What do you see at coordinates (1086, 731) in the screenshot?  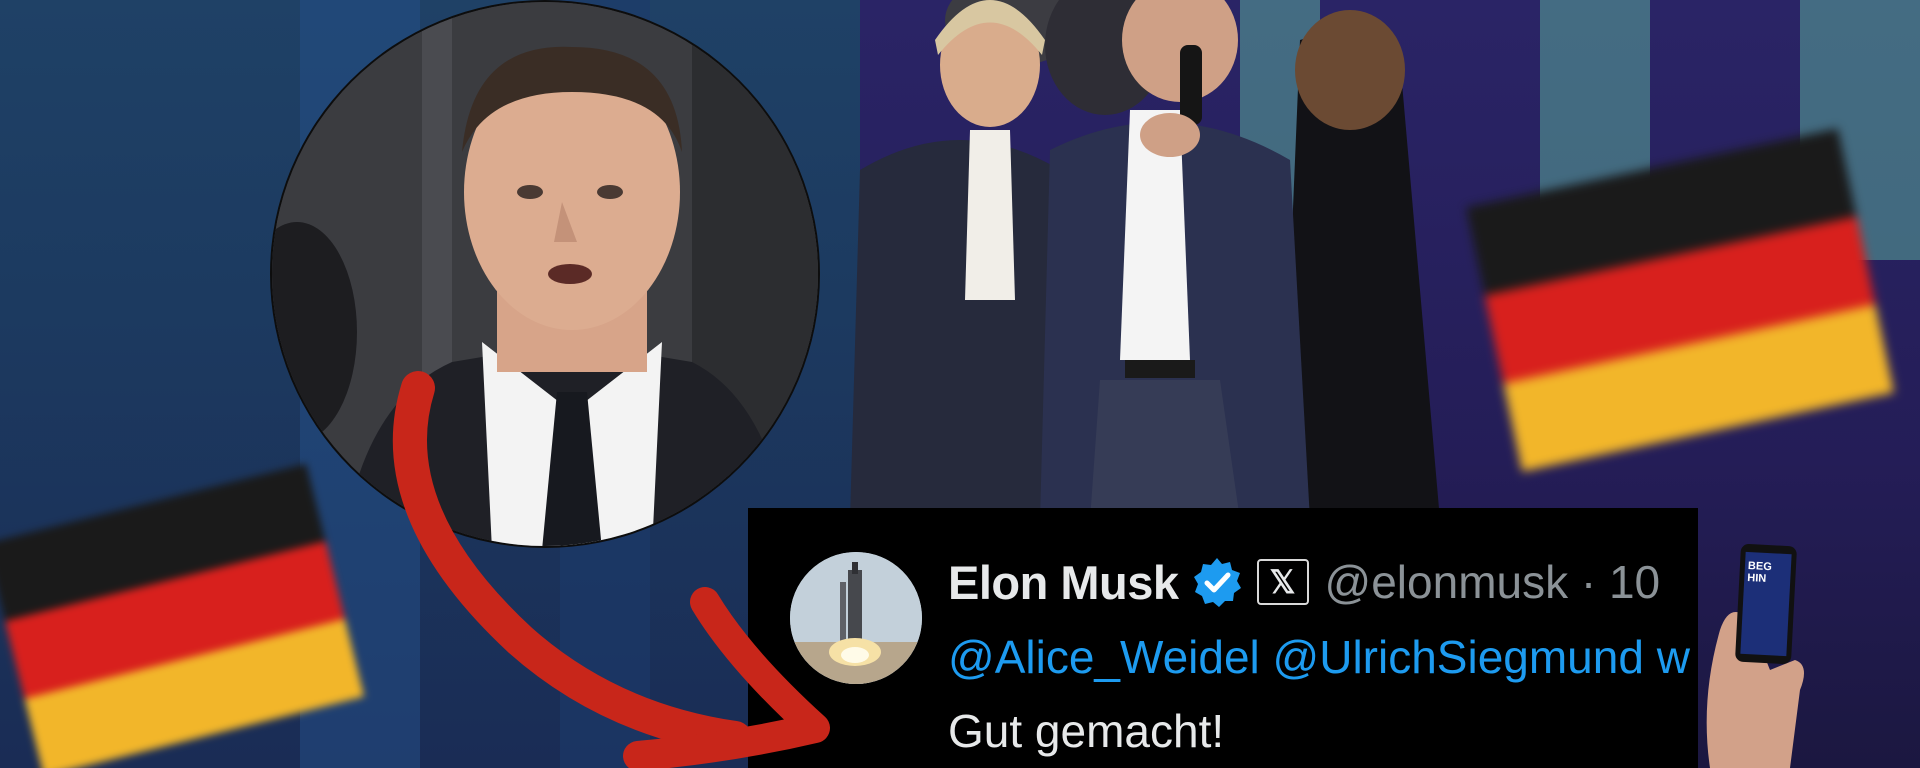 I see `tweet-text: Gut gemacht!` at bounding box center [1086, 731].